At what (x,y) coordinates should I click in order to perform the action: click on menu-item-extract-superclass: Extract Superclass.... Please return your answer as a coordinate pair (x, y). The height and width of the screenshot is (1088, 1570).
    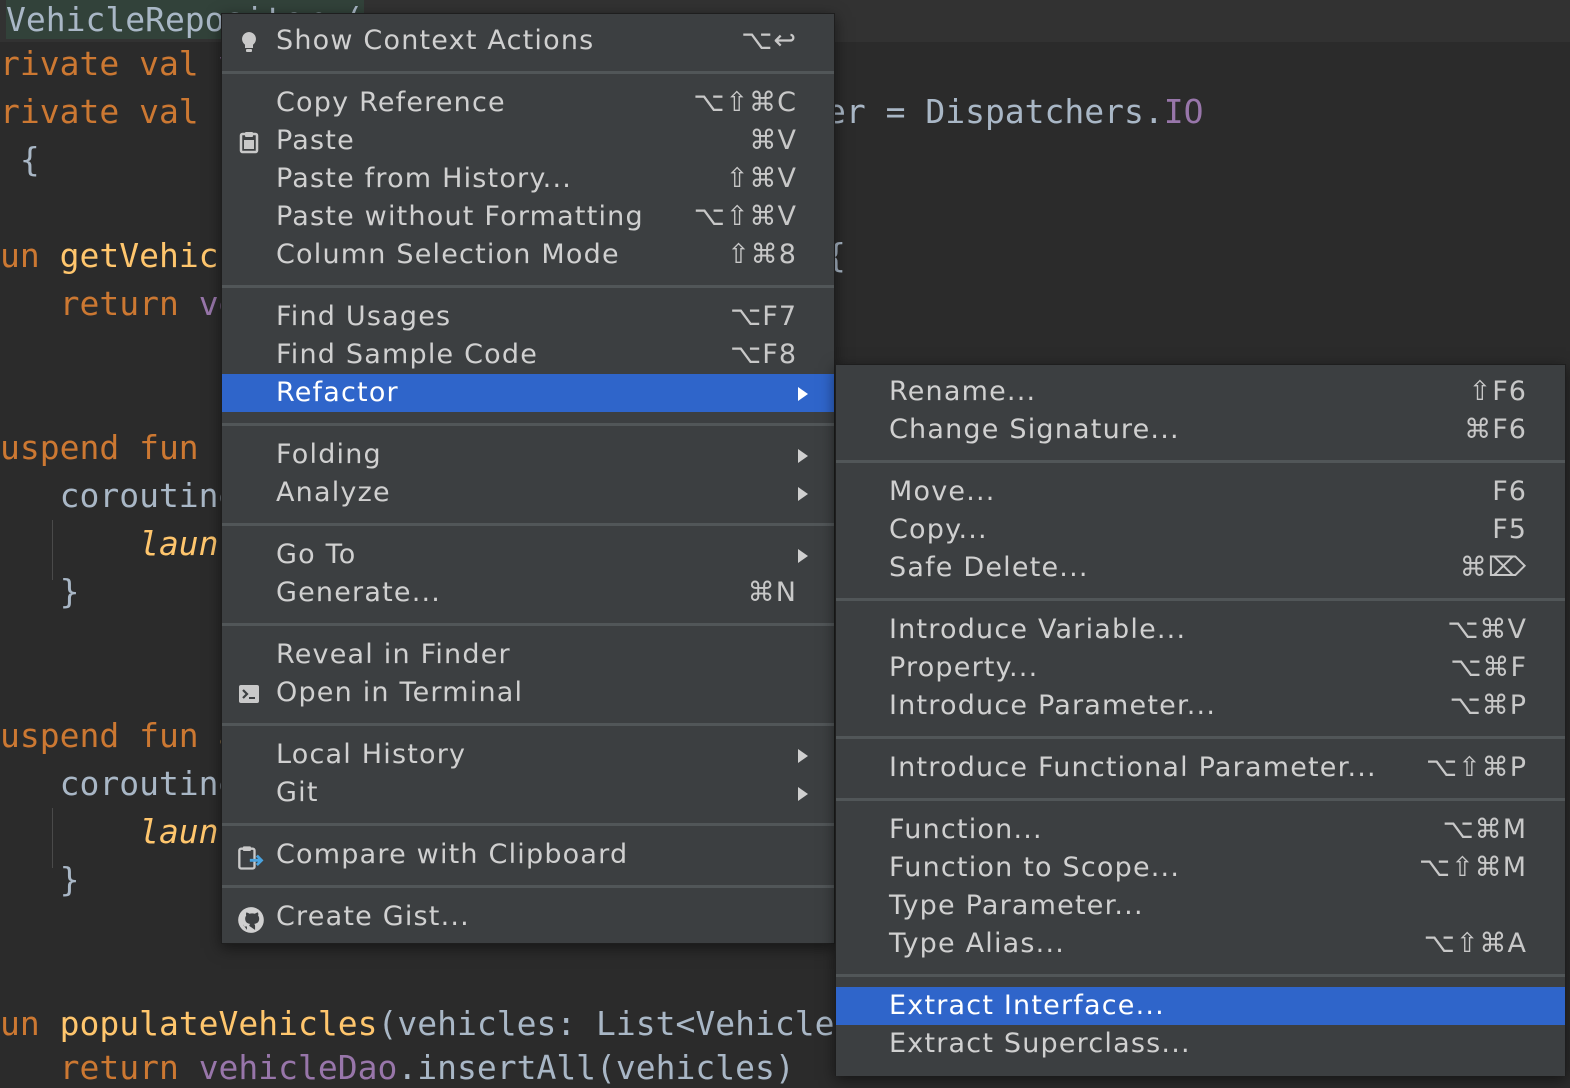
    Looking at the image, I should click on (1200, 1044).